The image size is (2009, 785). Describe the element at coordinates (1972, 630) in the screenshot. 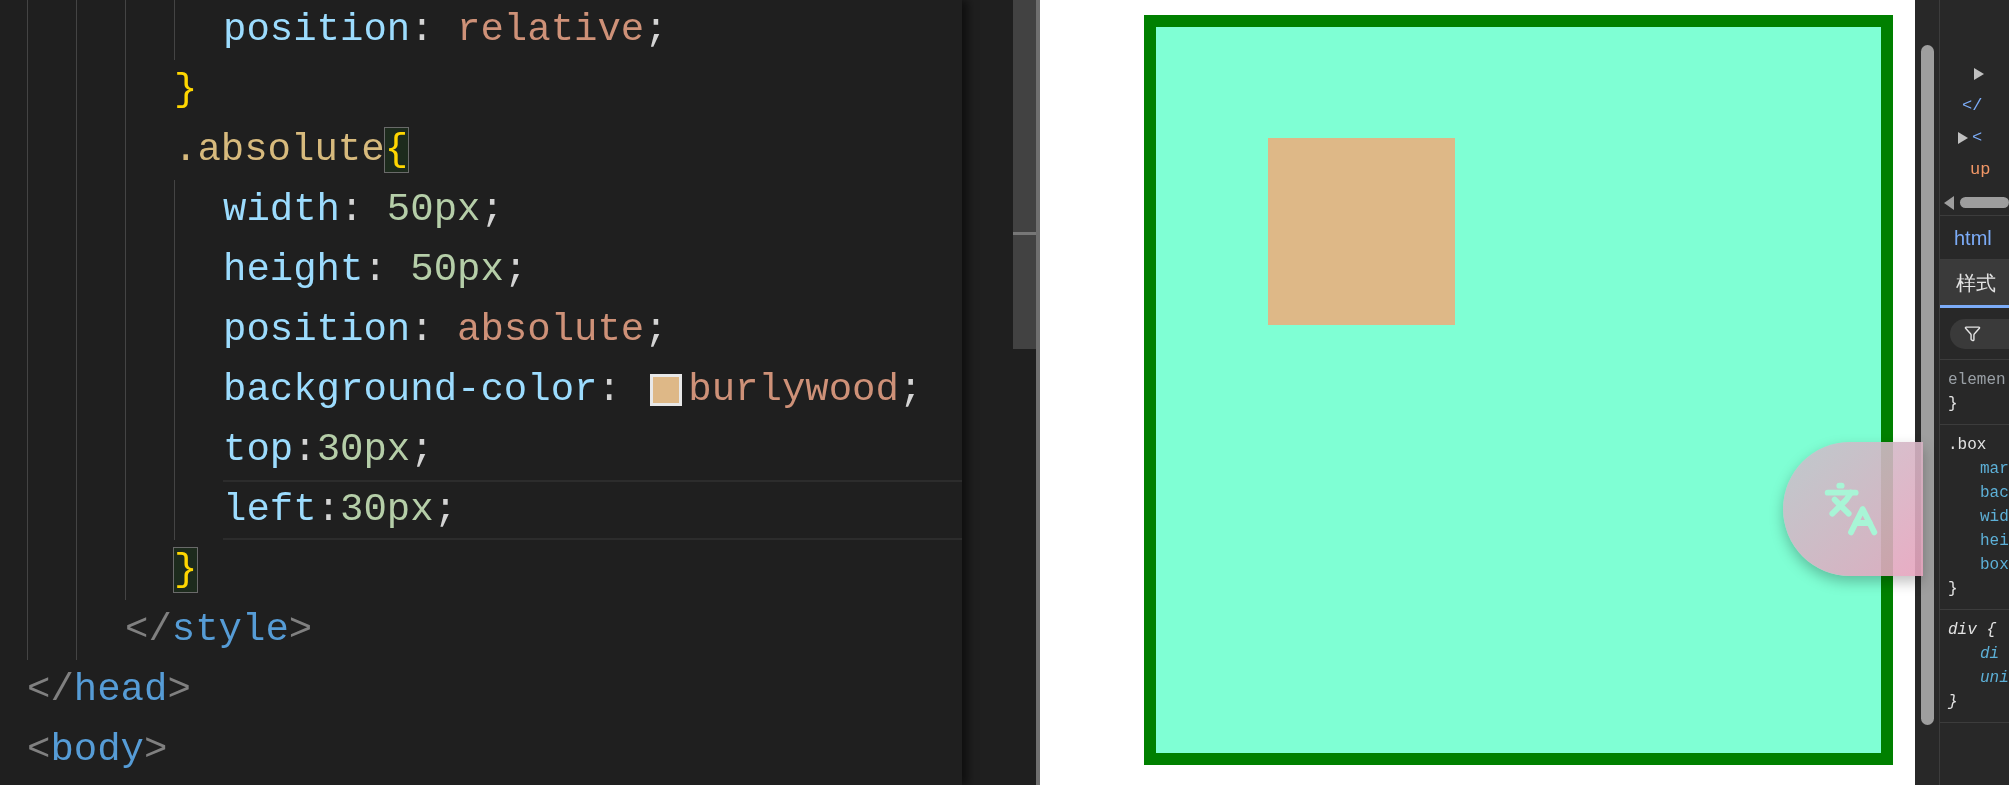

I see `css-selector: div {` at that location.